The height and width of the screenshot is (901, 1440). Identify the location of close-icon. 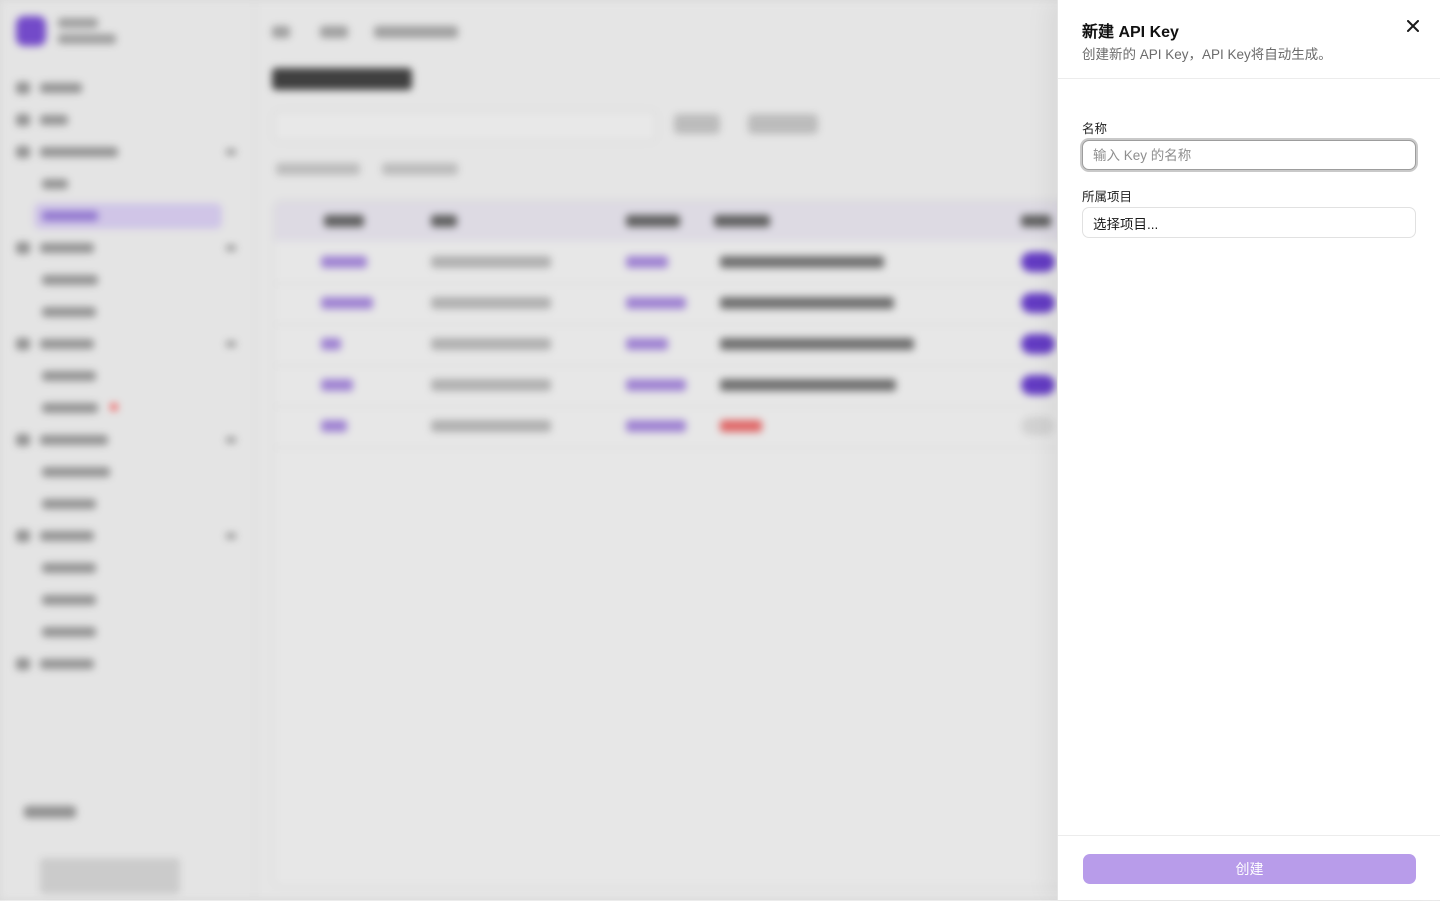
(1413, 26).